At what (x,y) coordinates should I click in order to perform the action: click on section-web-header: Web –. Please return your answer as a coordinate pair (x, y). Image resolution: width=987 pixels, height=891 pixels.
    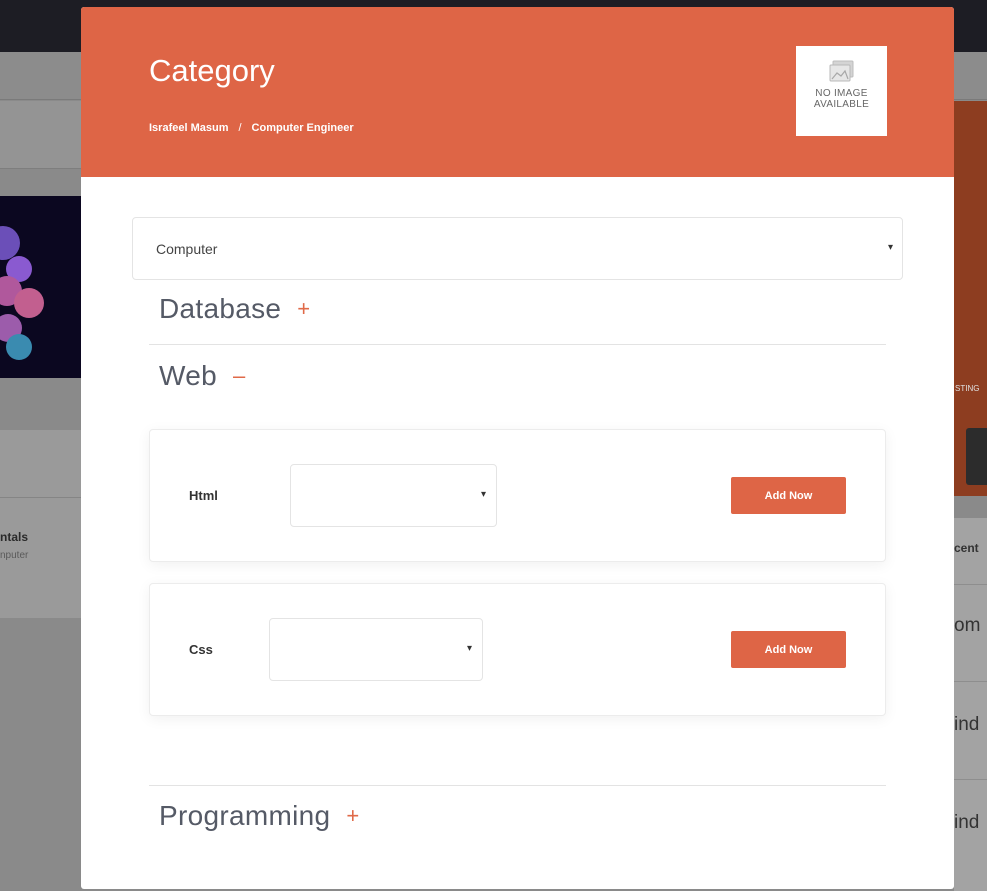
    Looking at the image, I should click on (202, 376).